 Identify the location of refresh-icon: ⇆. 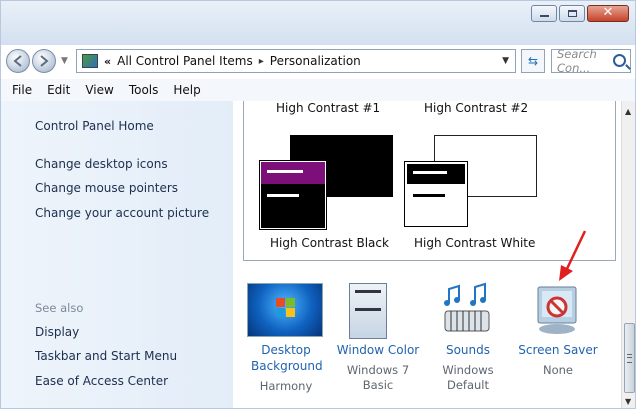
(533, 61).